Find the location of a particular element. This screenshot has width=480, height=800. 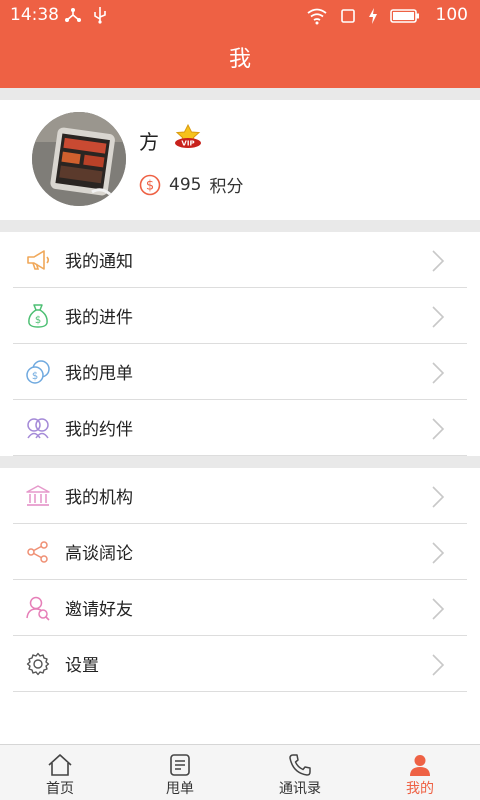

status-notification-icons is located at coordinates (86, 15).